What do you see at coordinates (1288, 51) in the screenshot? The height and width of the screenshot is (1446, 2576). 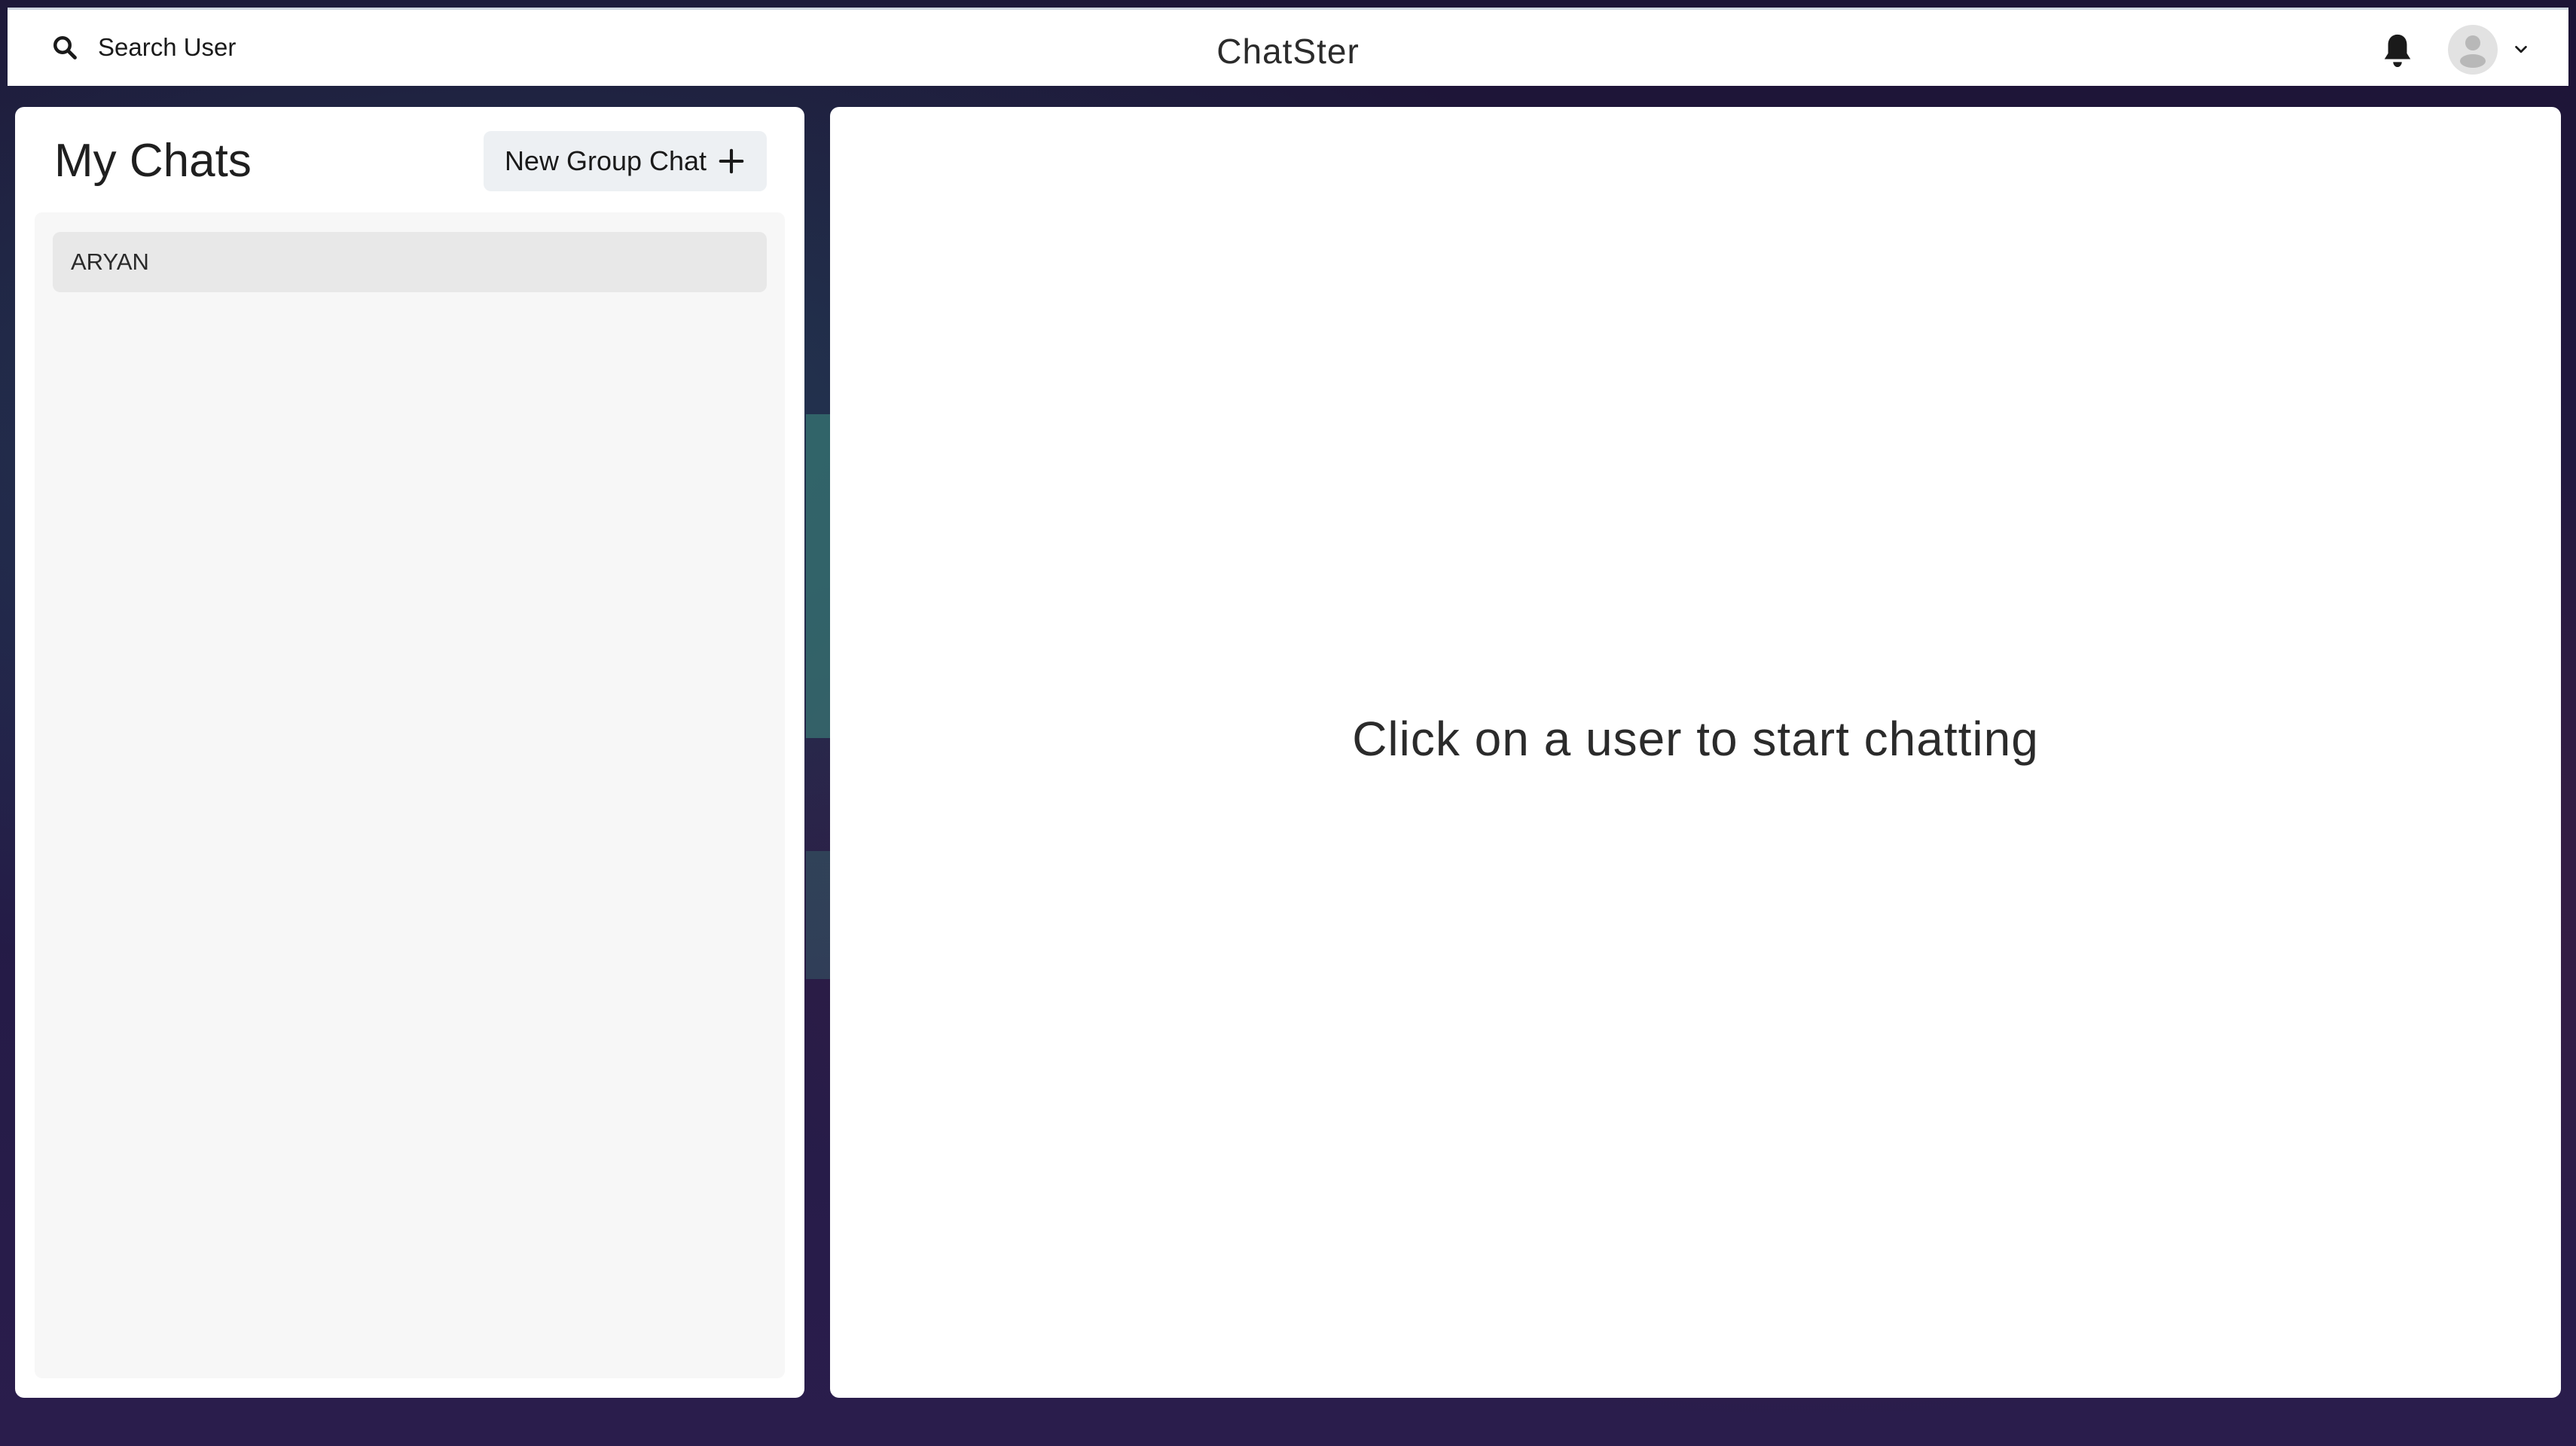 I see `app-title: ChatSter` at bounding box center [1288, 51].